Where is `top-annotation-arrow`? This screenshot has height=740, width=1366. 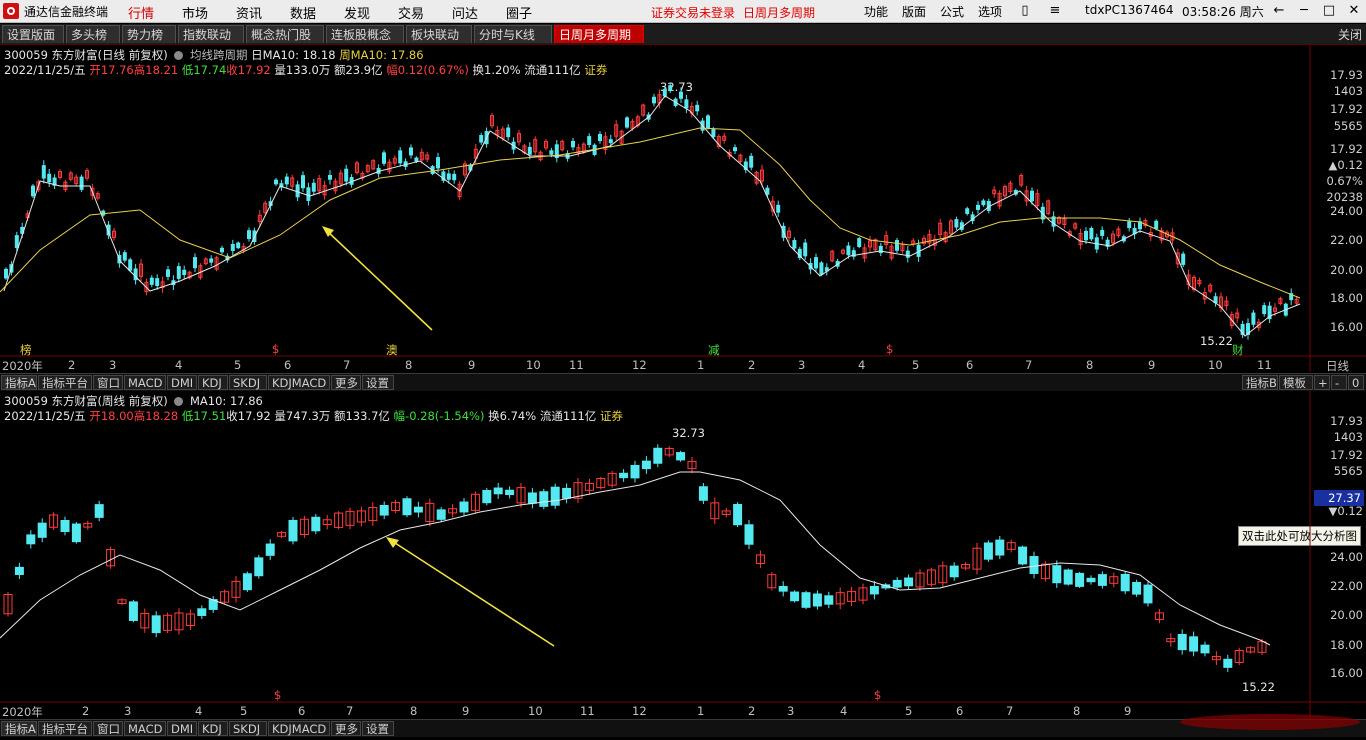
top-annotation-arrow is located at coordinates (379, 280).